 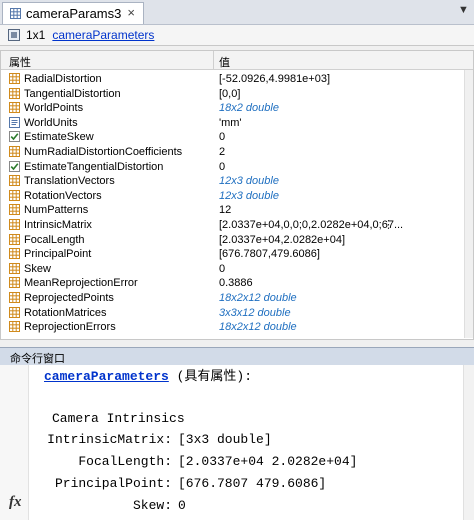 I want to click on table-row: TangentialDistortion [0,0], so click(x=237, y=94).